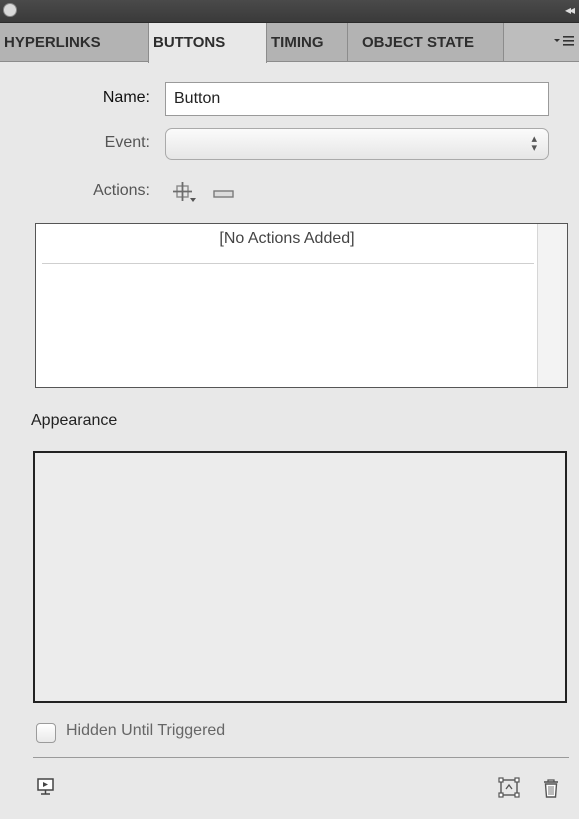 This screenshot has height=819, width=579. Describe the element at coordinates (10, 10) in the screenshot. I see `close-icon` at that location.